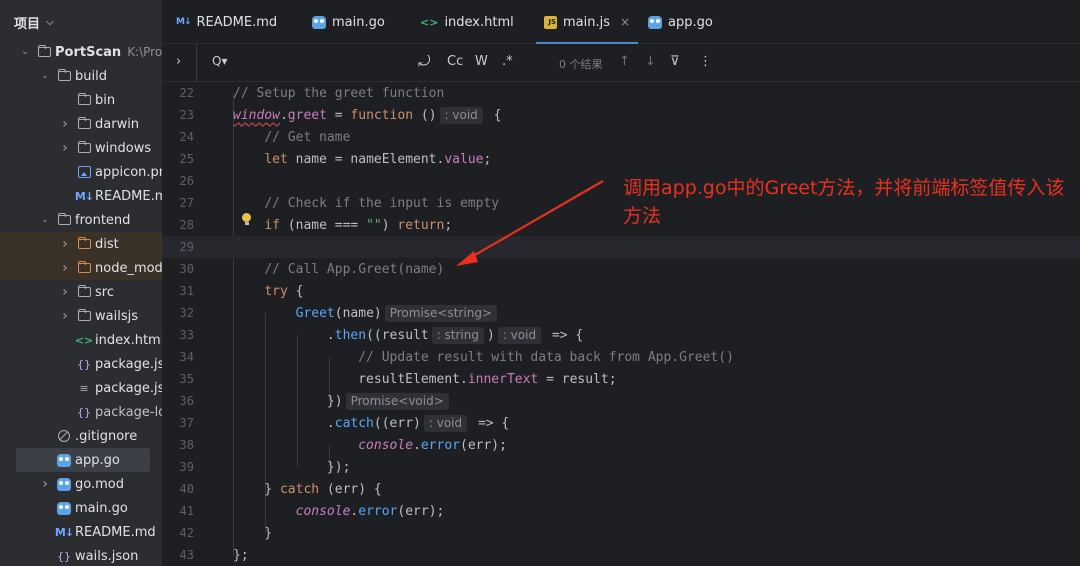 The image size is (1080, 566). I want to click on code-line: 24 // Get name, so click(621, 137).